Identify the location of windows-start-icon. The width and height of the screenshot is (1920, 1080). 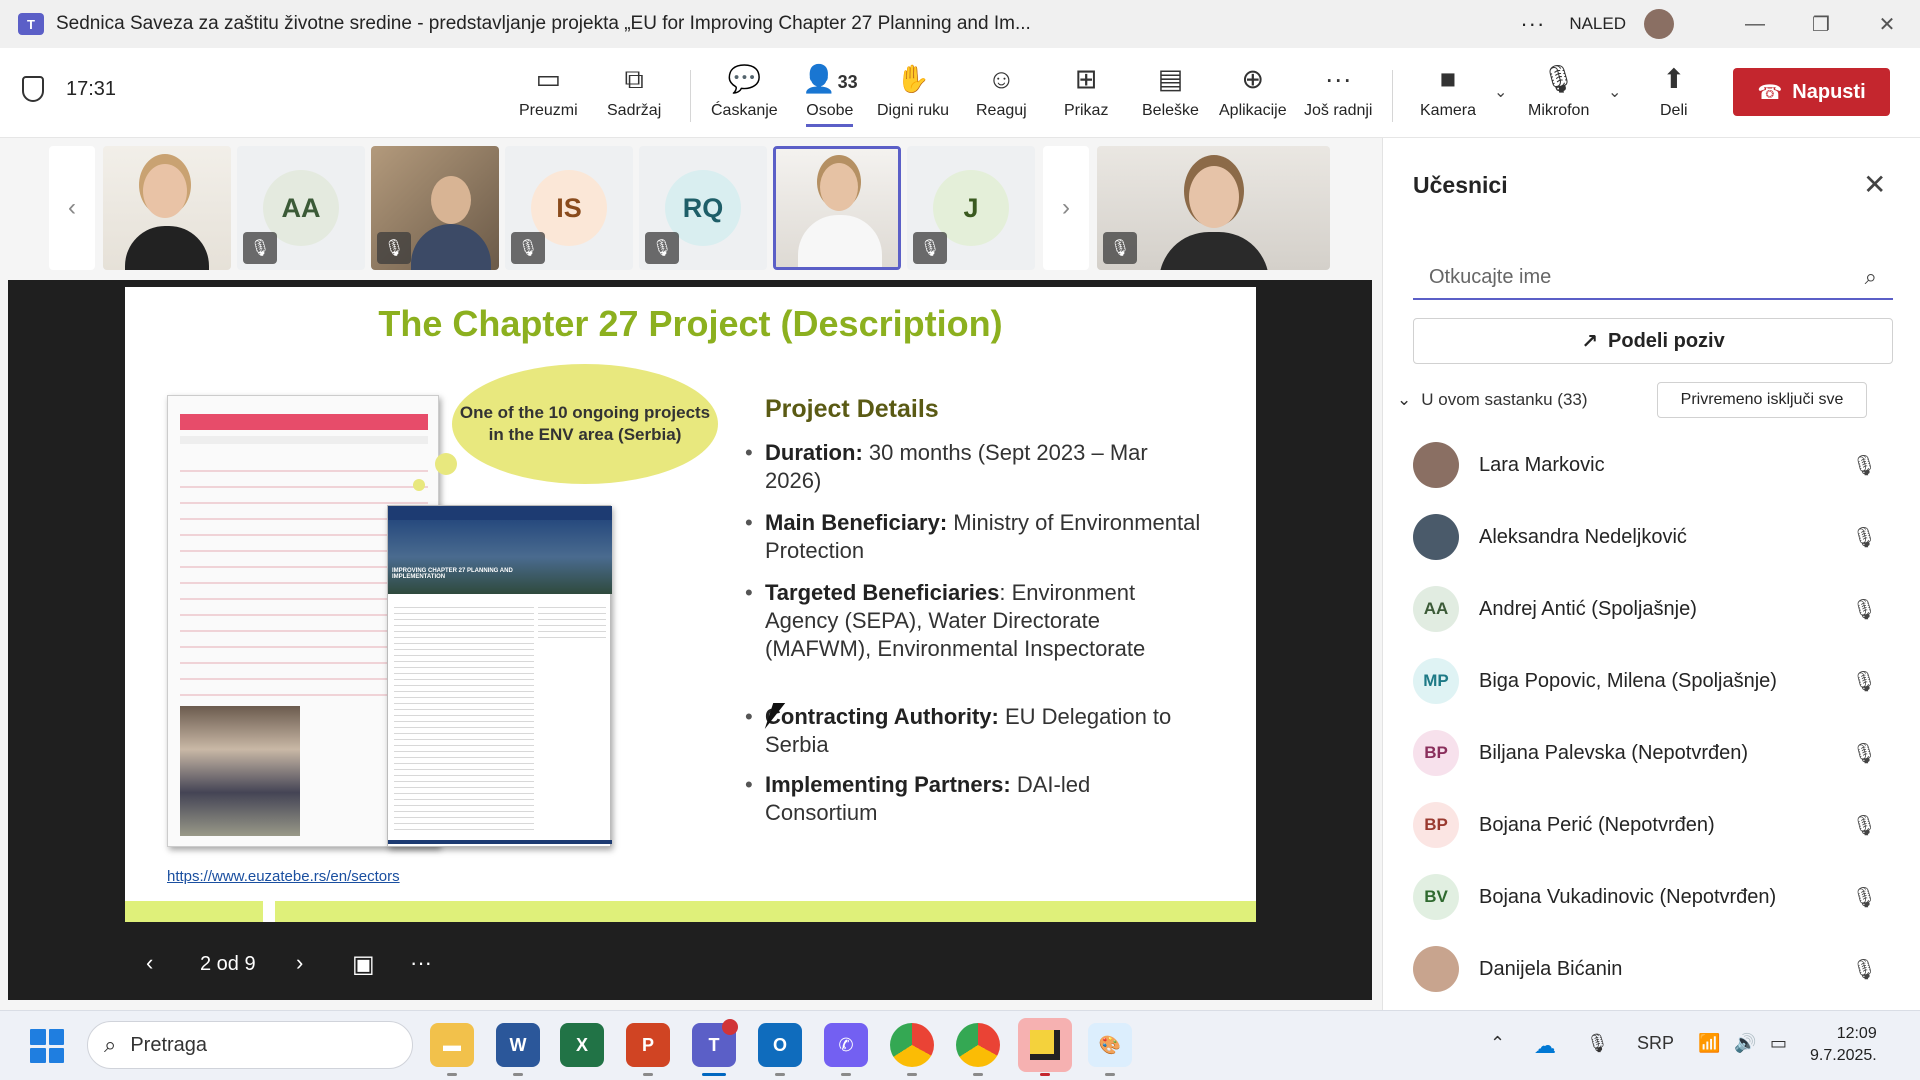
(47, 1046).